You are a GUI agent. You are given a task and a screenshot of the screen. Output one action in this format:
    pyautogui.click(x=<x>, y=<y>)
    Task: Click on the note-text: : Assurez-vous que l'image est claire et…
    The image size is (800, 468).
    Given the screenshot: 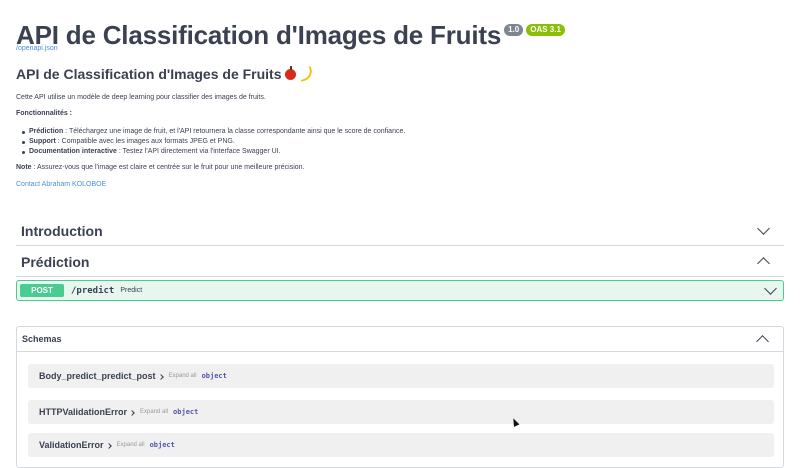 What is the action you would take?
    pyautogui.click(x=168, y=167)
    